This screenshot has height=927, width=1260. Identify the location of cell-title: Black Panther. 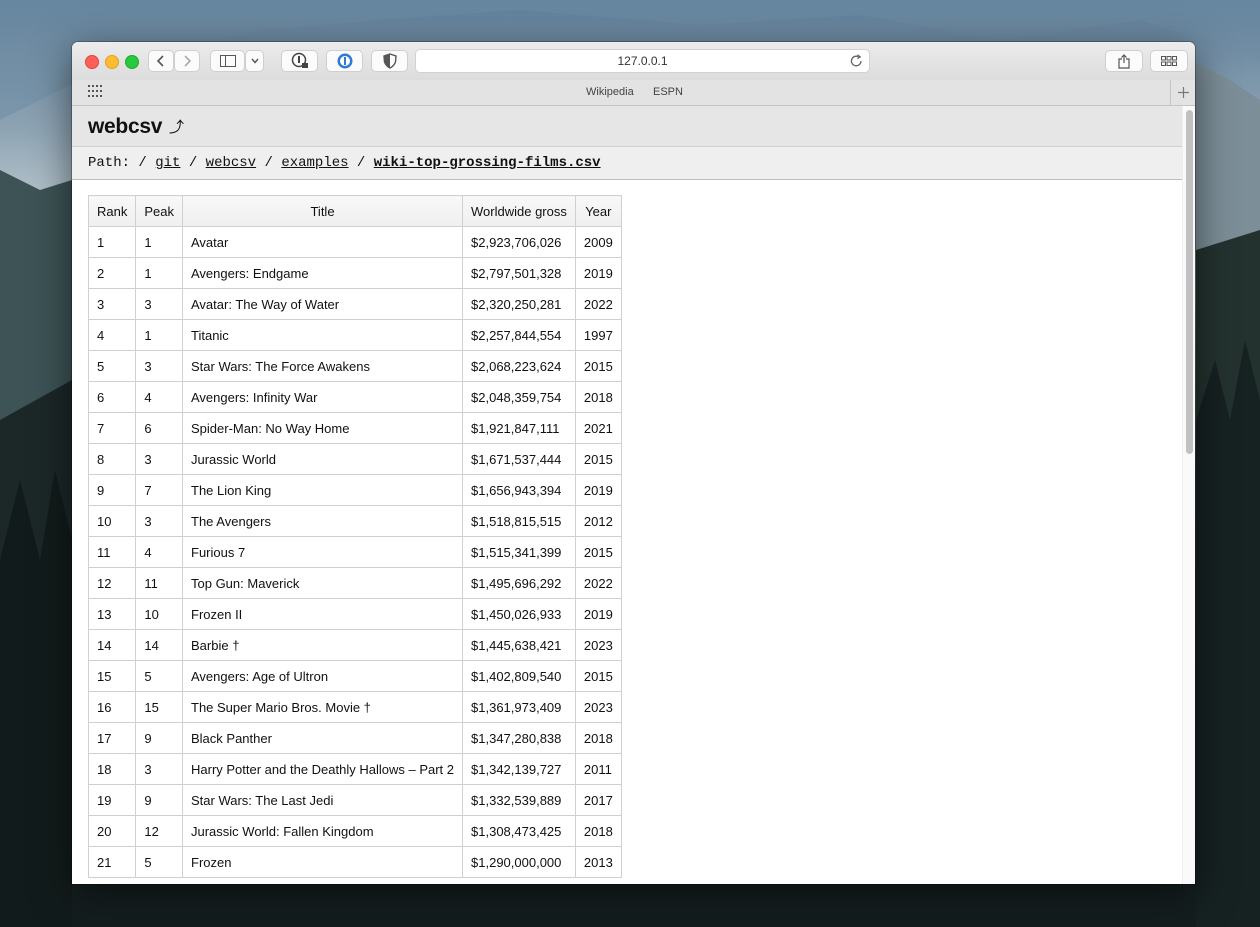
(322, 738).